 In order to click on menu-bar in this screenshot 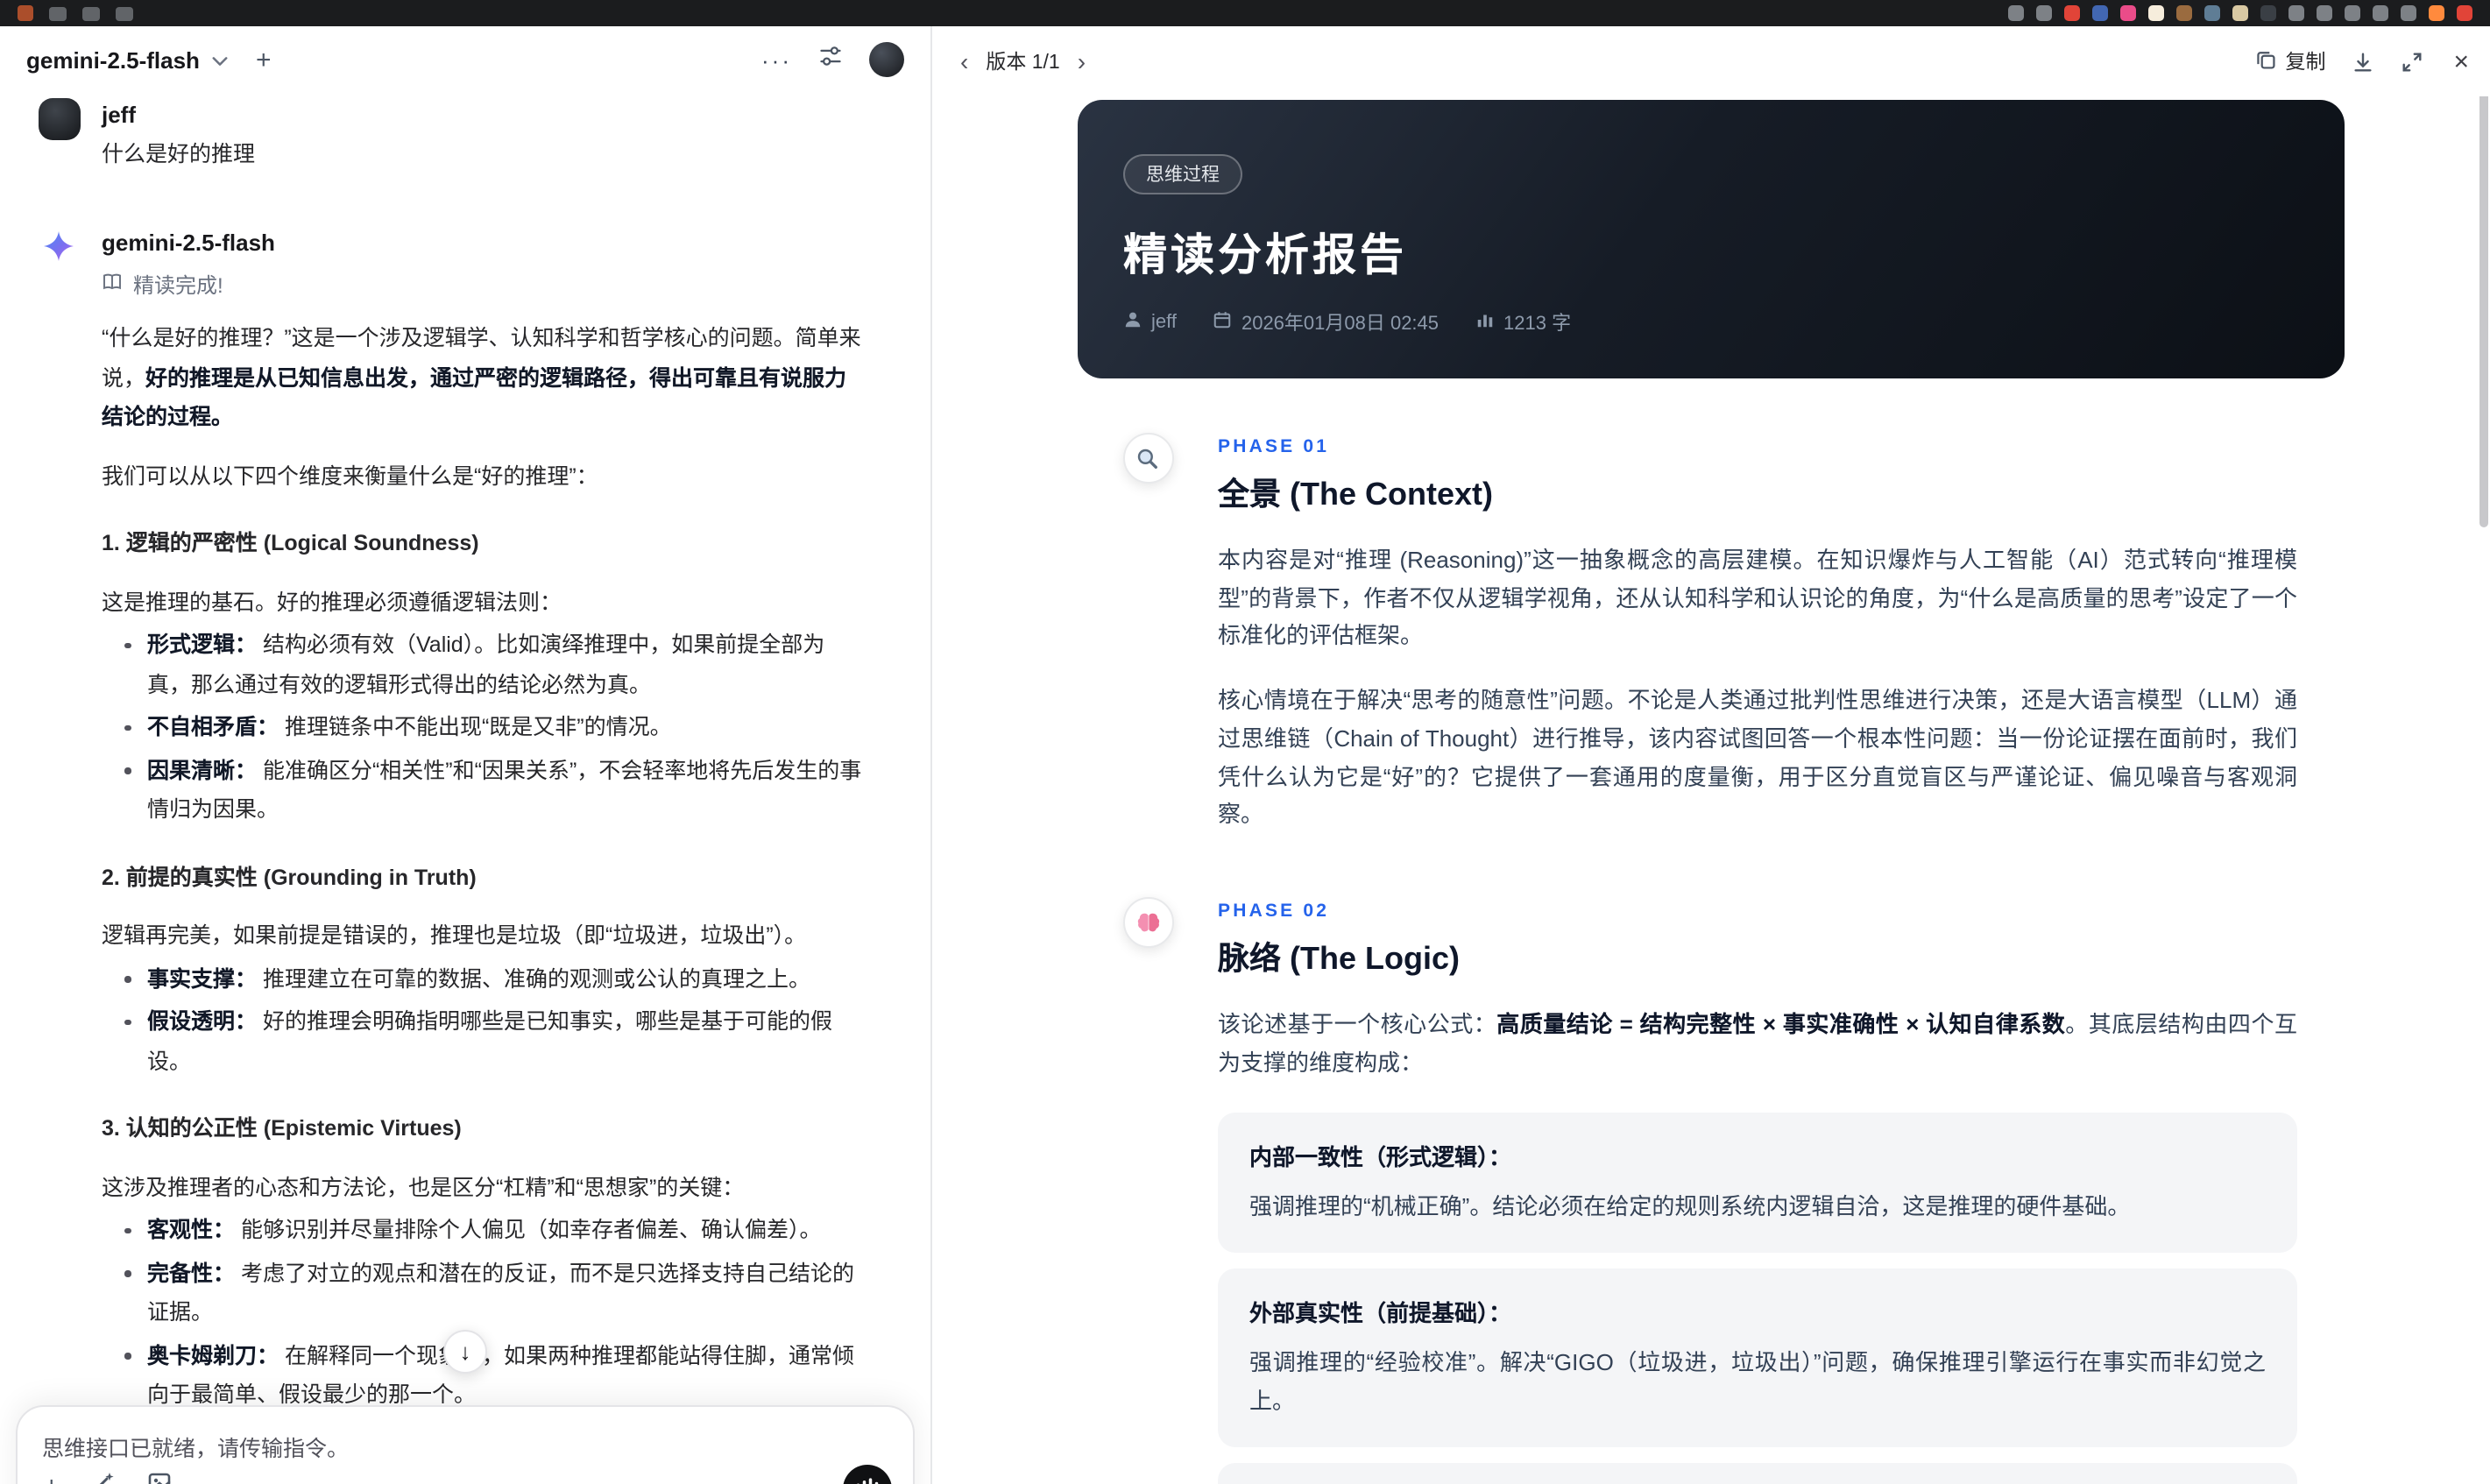, I will do `click(1245, 13)`.